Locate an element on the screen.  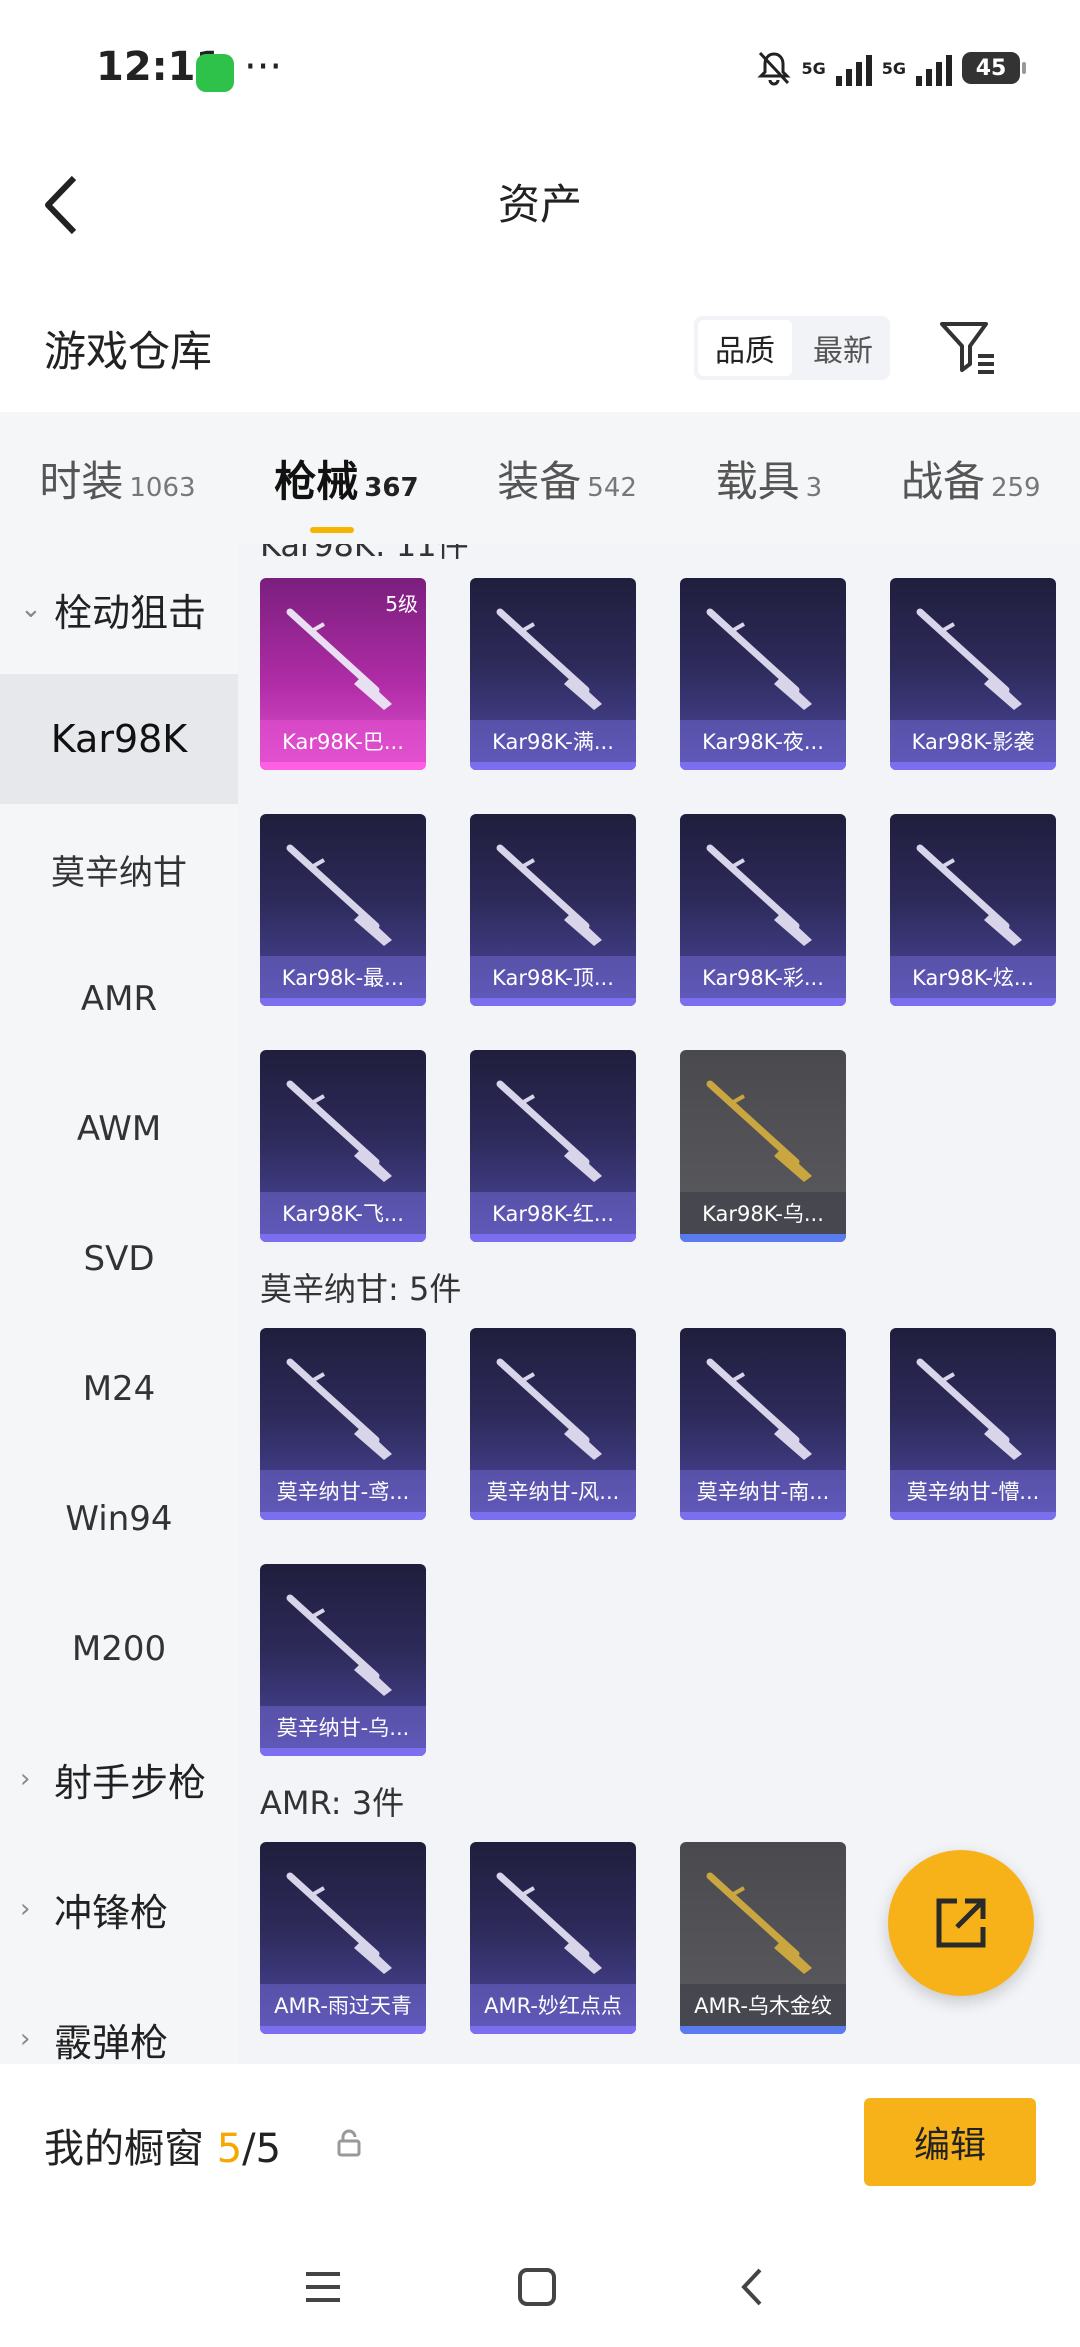
sidebar-group-label: 栓动狙击 is located at coordinates (130, 612).